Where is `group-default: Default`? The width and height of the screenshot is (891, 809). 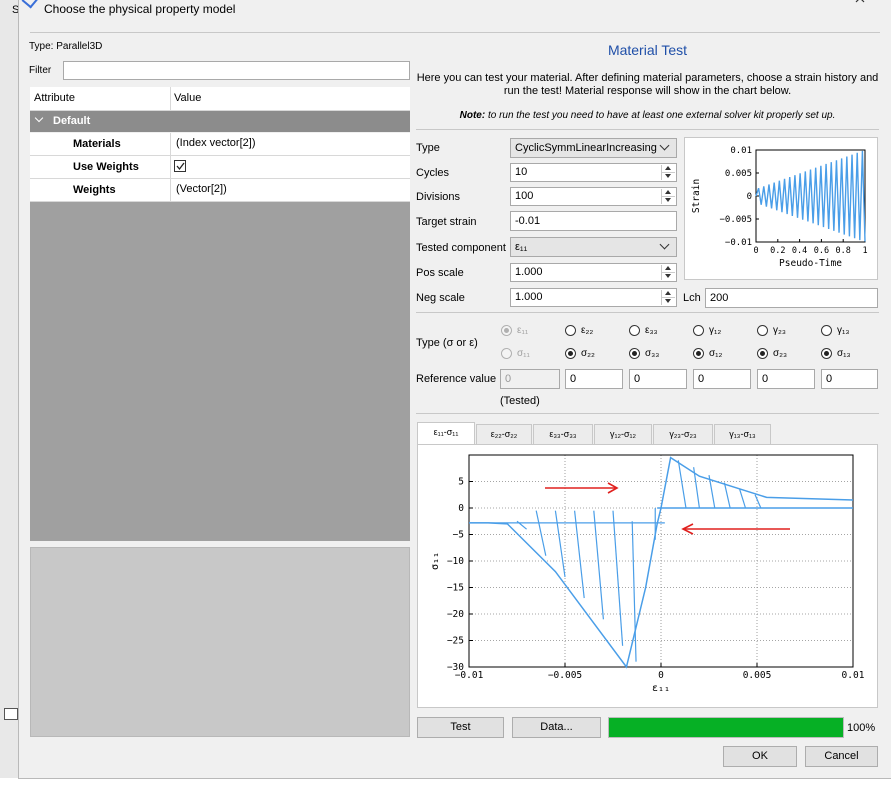
group-default: Default is located at coordinates (220, 121).